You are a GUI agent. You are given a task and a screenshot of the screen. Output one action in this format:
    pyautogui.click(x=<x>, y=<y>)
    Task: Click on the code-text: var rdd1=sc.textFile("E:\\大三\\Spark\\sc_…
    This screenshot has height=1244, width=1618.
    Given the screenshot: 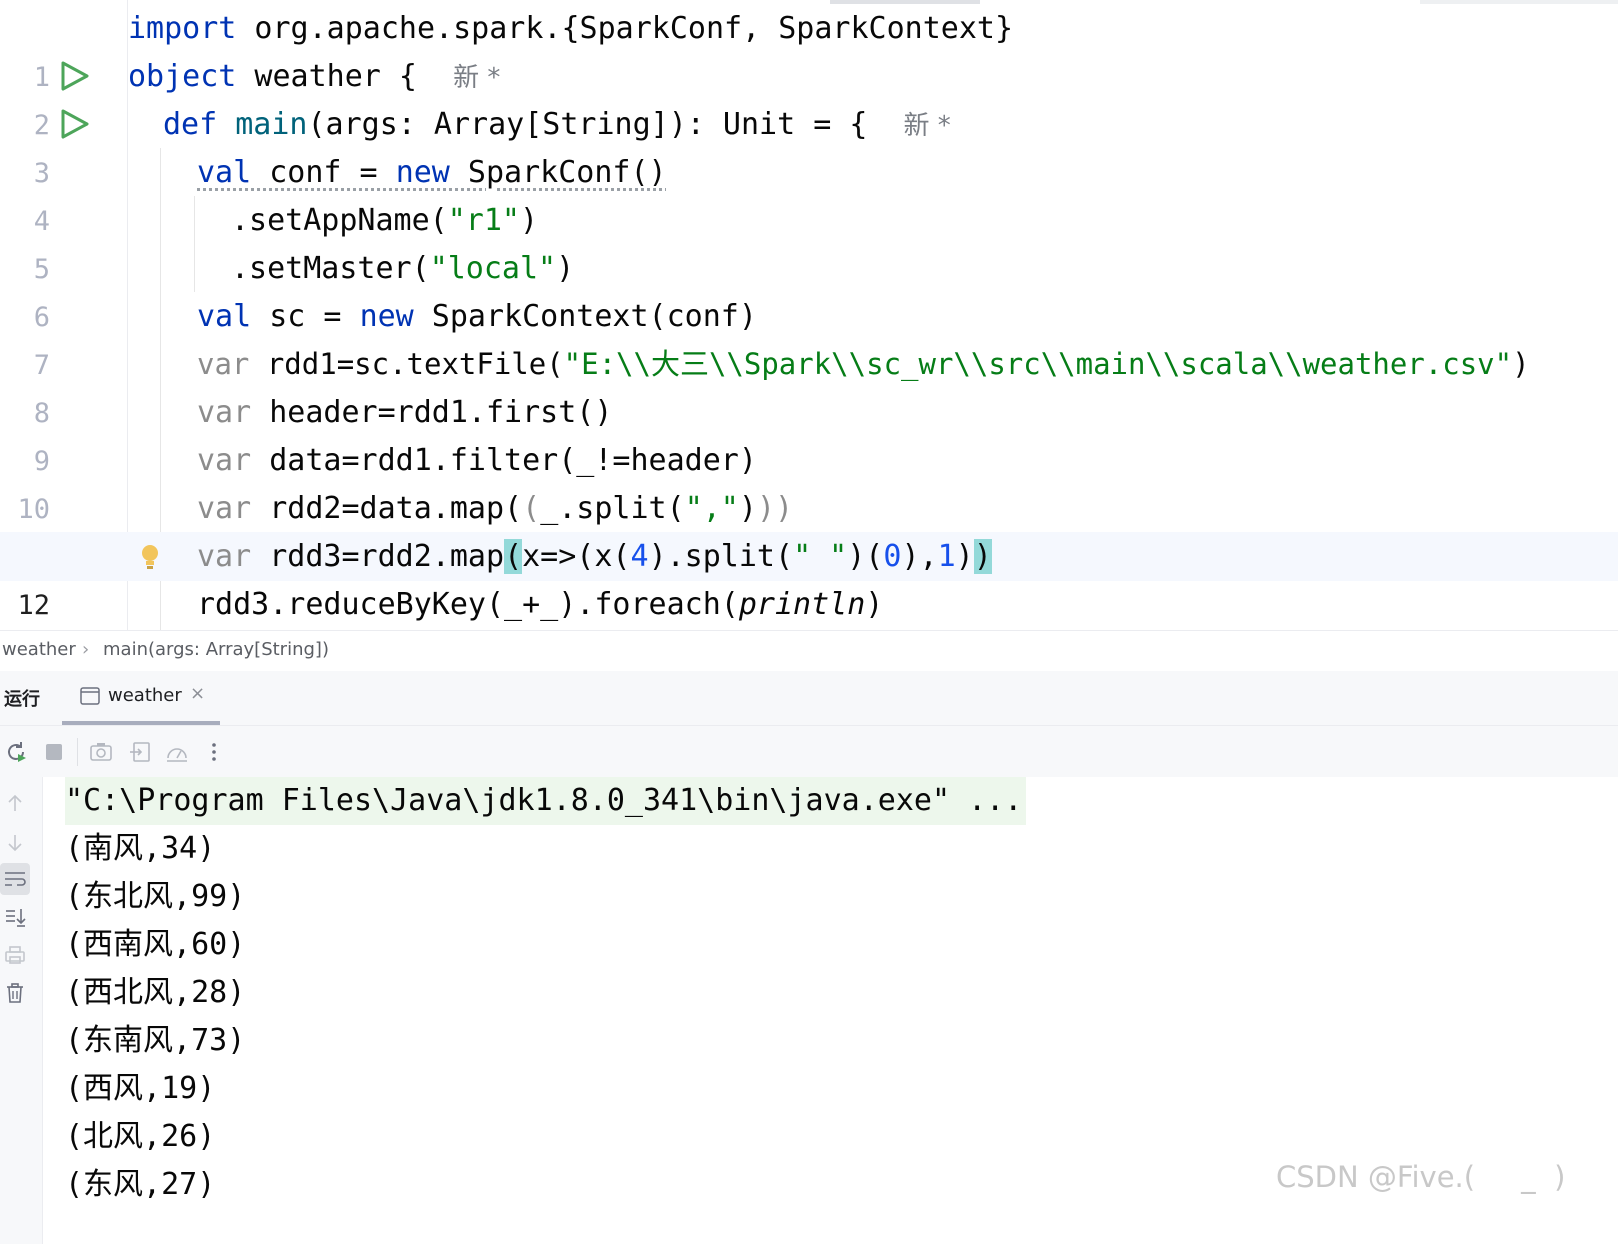 What is the action you would take?
    pyautogui.click(x=863, y=364)
    